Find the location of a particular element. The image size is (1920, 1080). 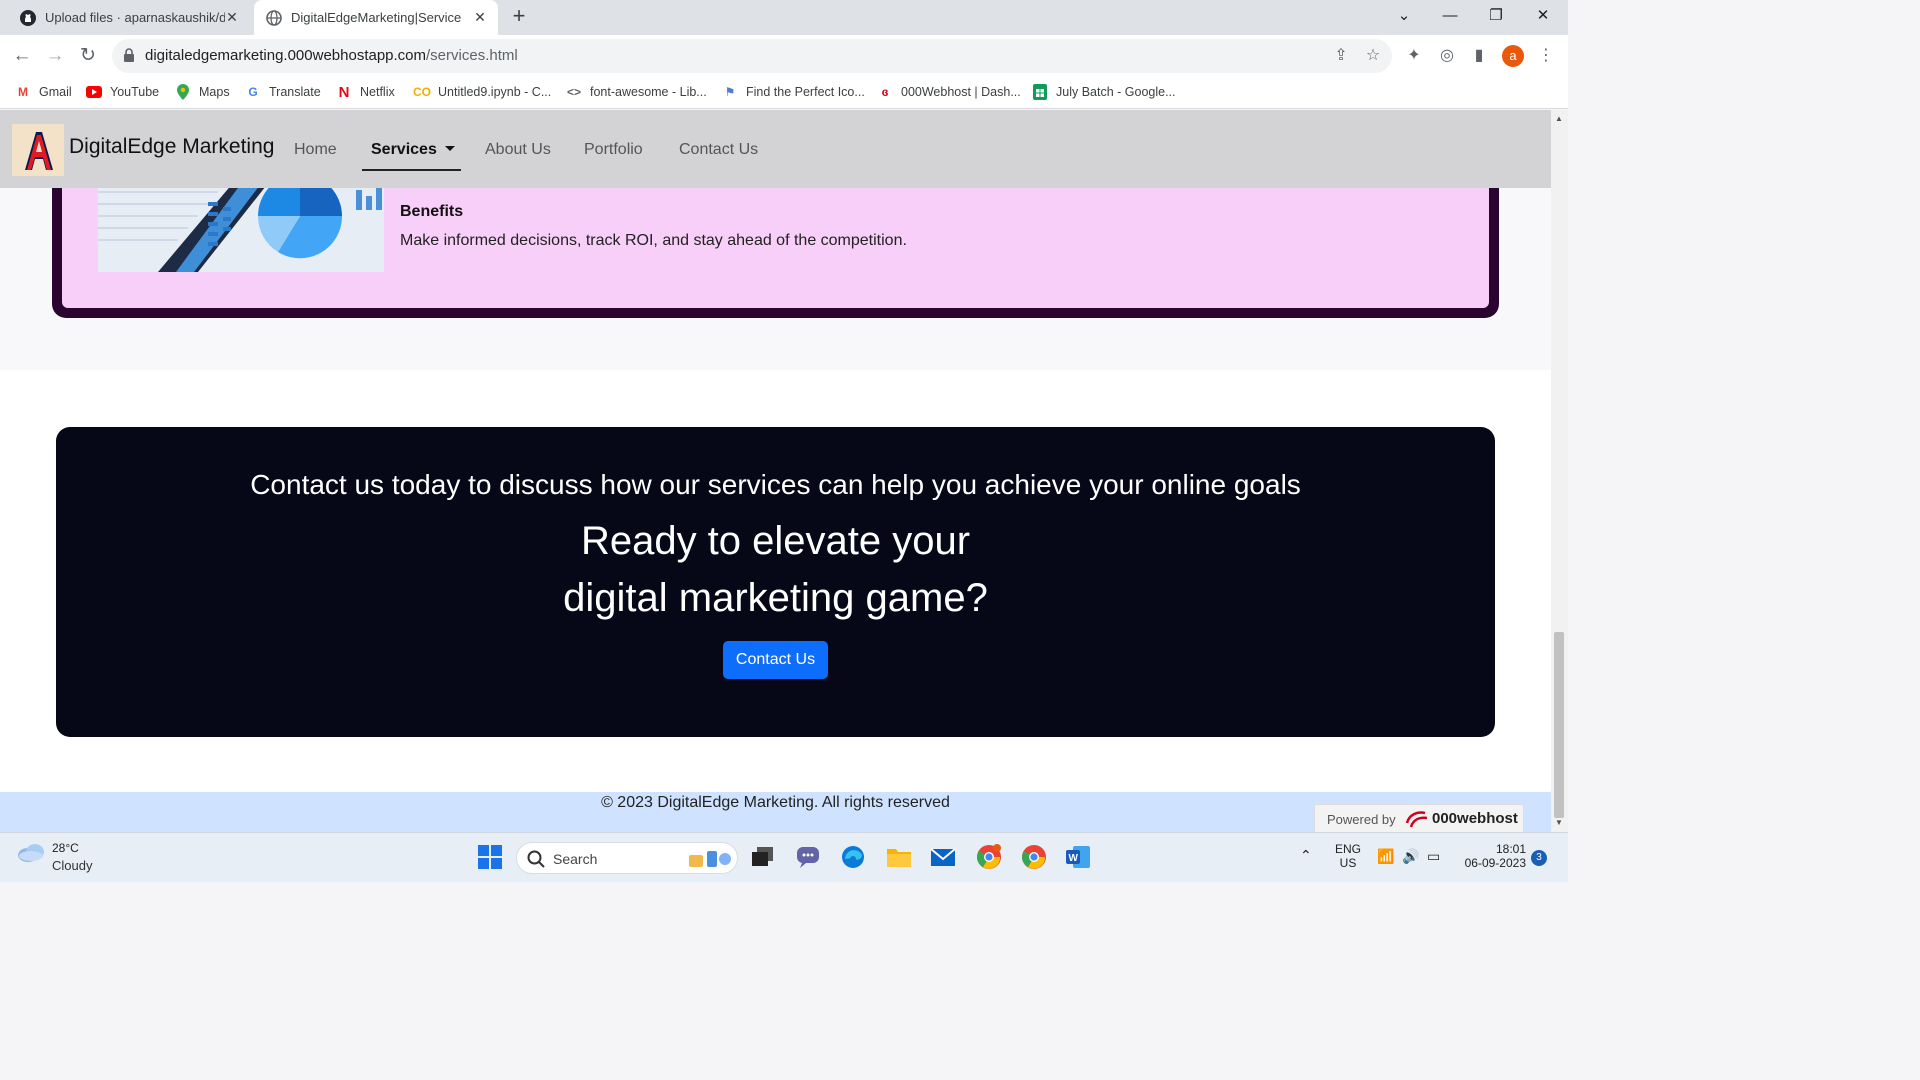

bookmark-label: Maps is located at coordinates (214, 92).